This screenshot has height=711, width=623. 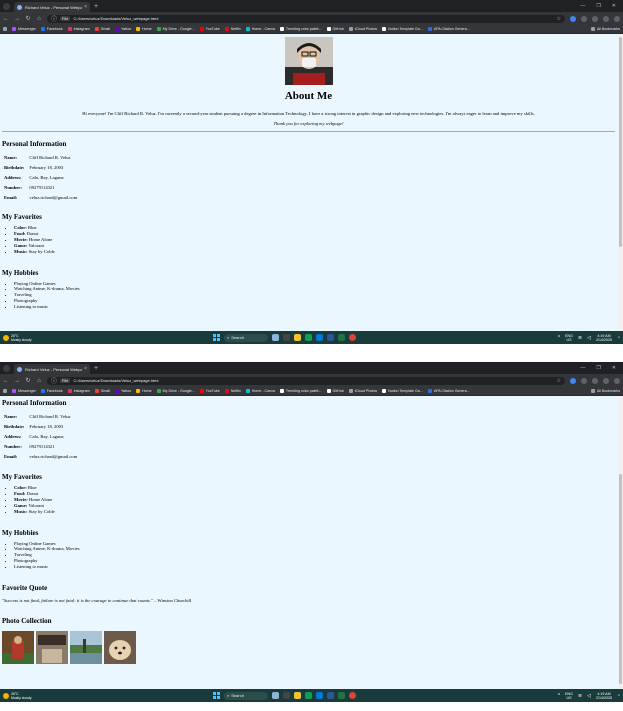 I want to click on clock: 4:19 AM 2/14/2025, so click(x=604, y=696).